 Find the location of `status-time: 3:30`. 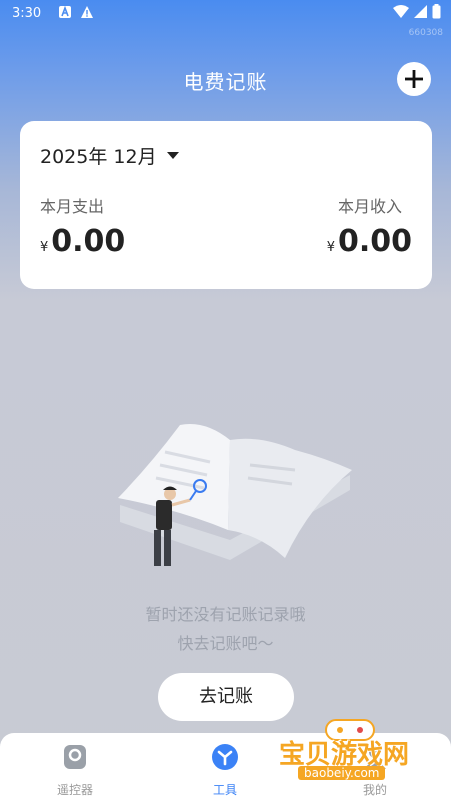

status-time: 3:30 is located at coordinates (27, 13).